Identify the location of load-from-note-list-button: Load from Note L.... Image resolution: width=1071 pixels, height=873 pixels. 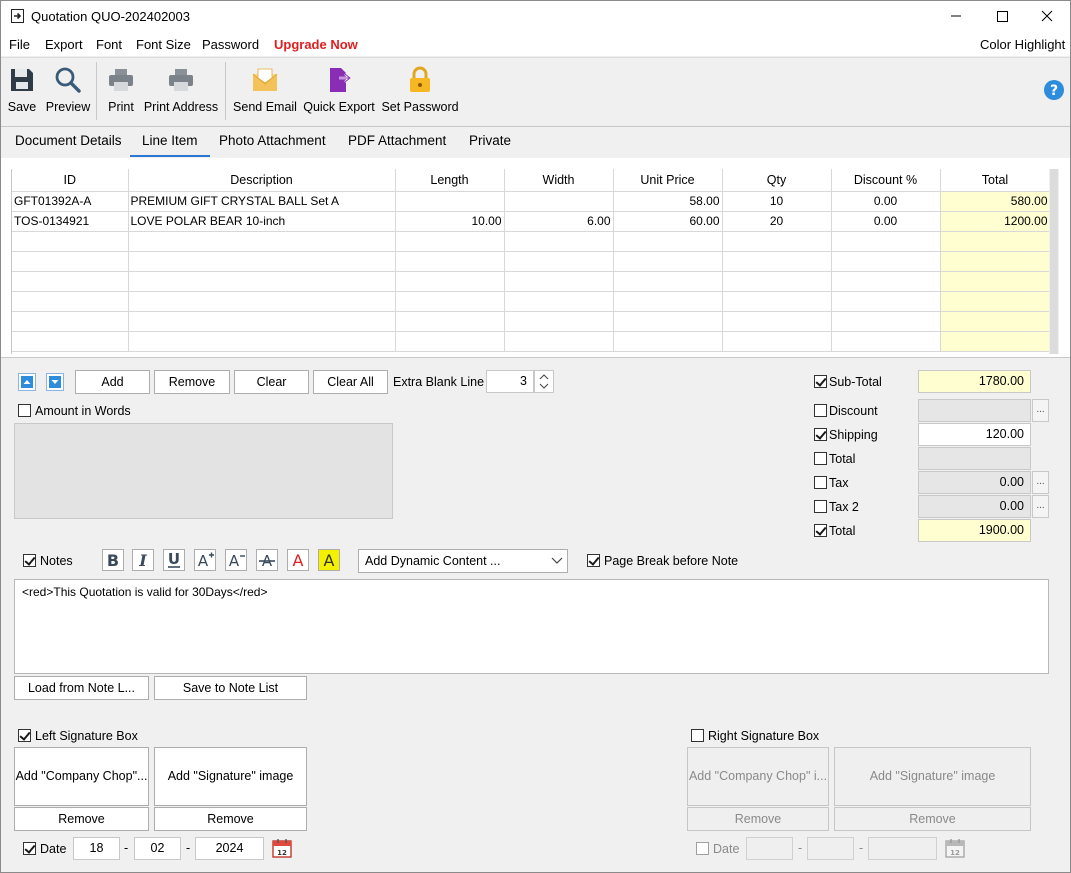
(81, 688).